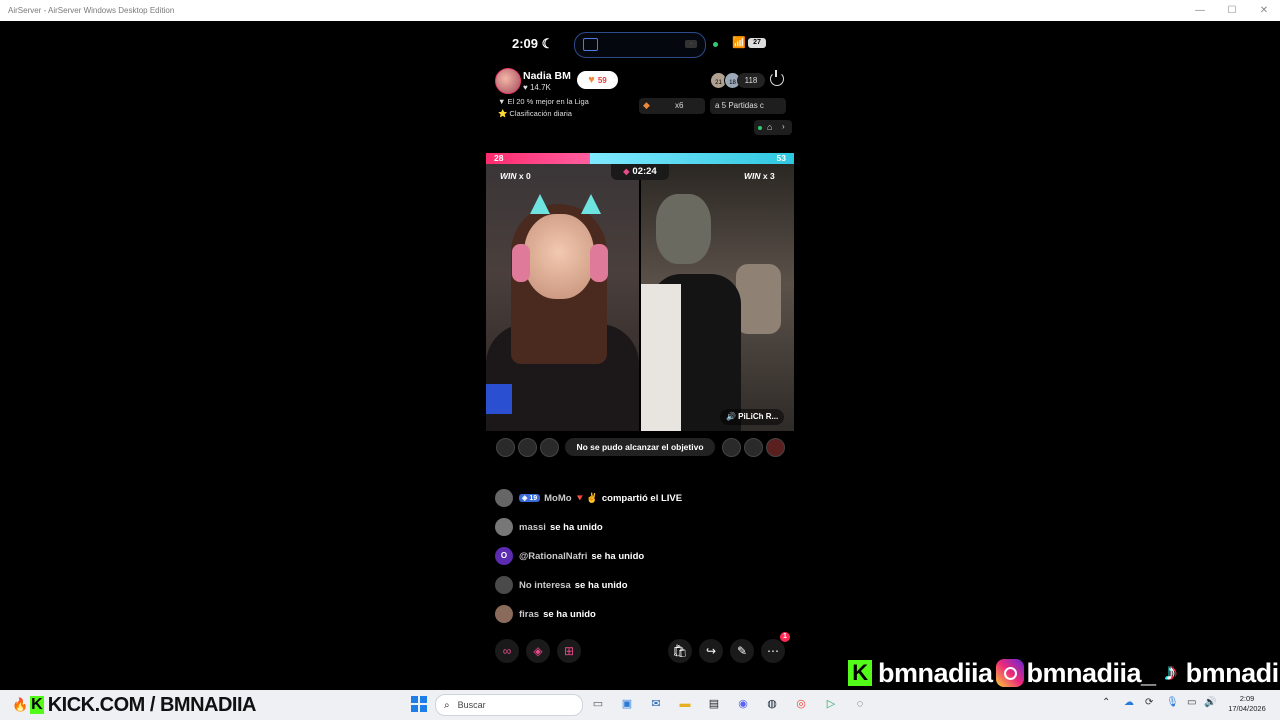  What do you see at coordinates (860, 704) in the screenshot?
I see `airserver-icon: ◌` at bounding box center [860, 704].